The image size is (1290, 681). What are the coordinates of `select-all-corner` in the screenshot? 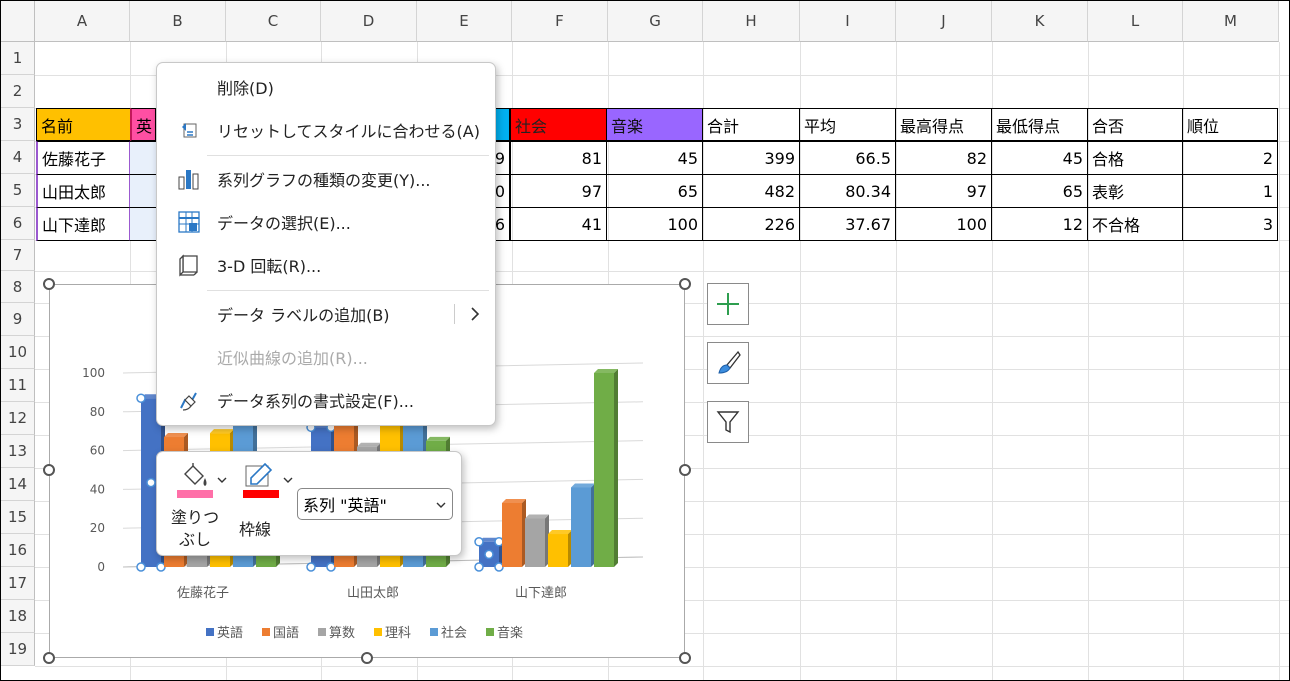 It's located at (18, 21).